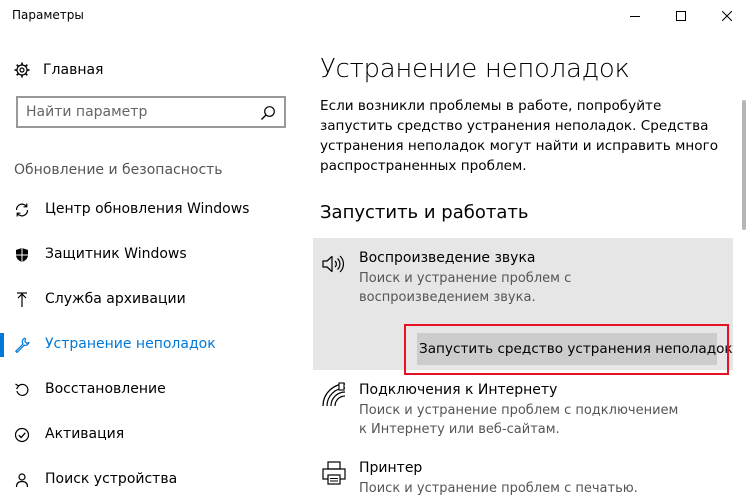 This screenshot has height=500, width=750. I want to click on home-label: Главная, so click(73, 70).